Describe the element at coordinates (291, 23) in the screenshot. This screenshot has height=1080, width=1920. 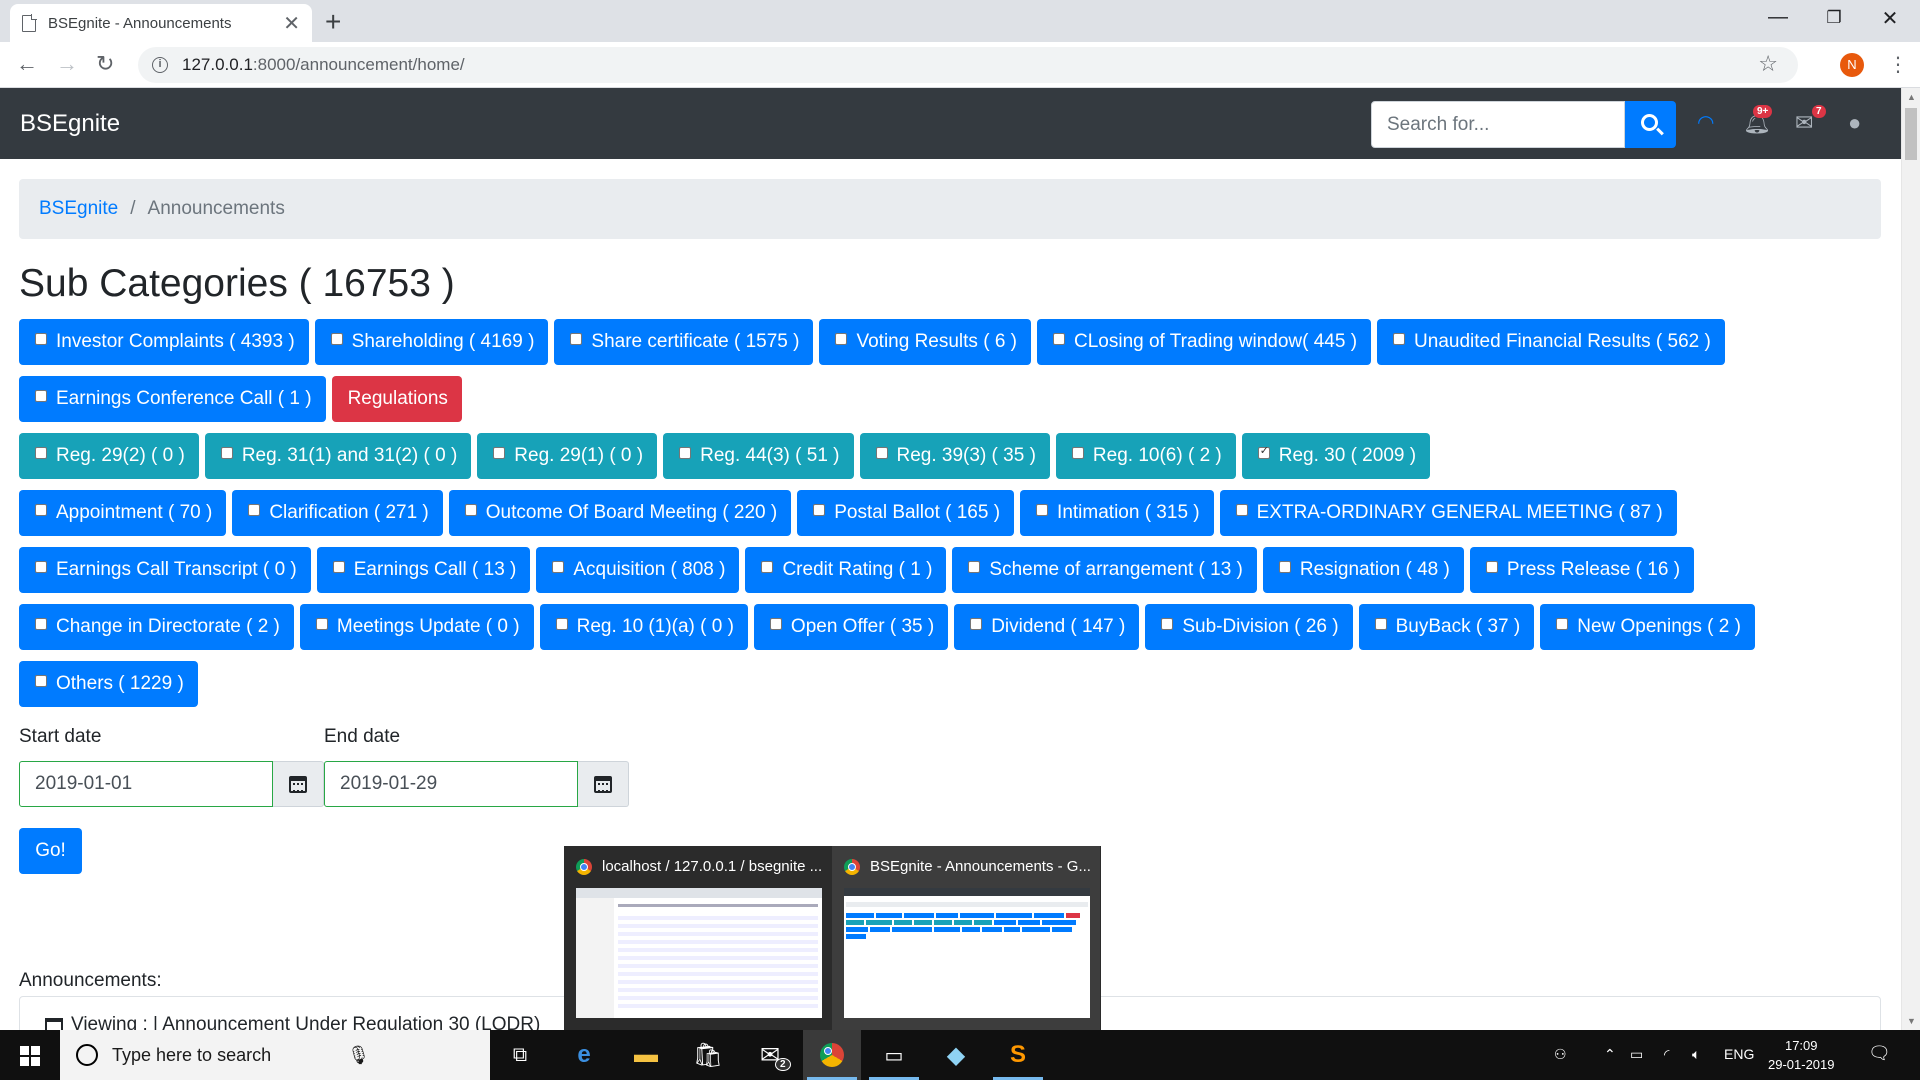
I see `close-tab-icon: ✕` at that location.